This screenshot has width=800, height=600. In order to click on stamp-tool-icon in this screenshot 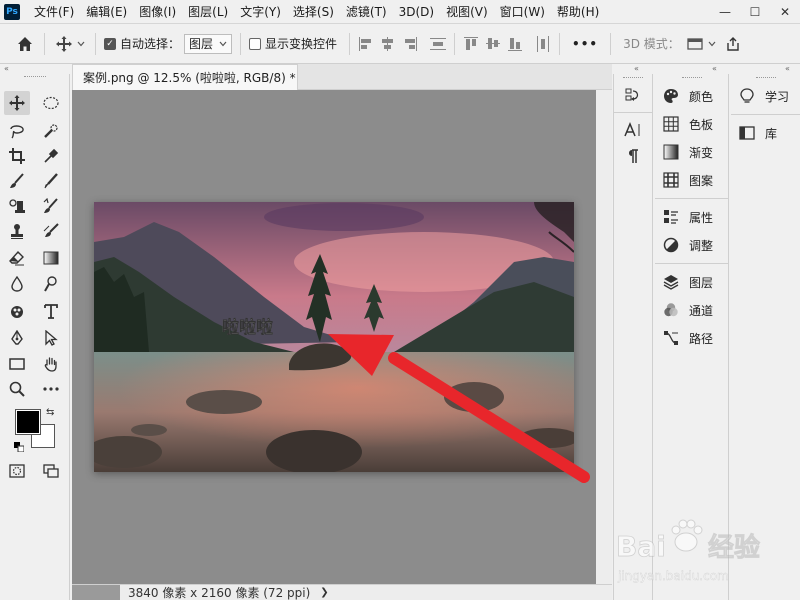, I will do `click(17, 231)`.